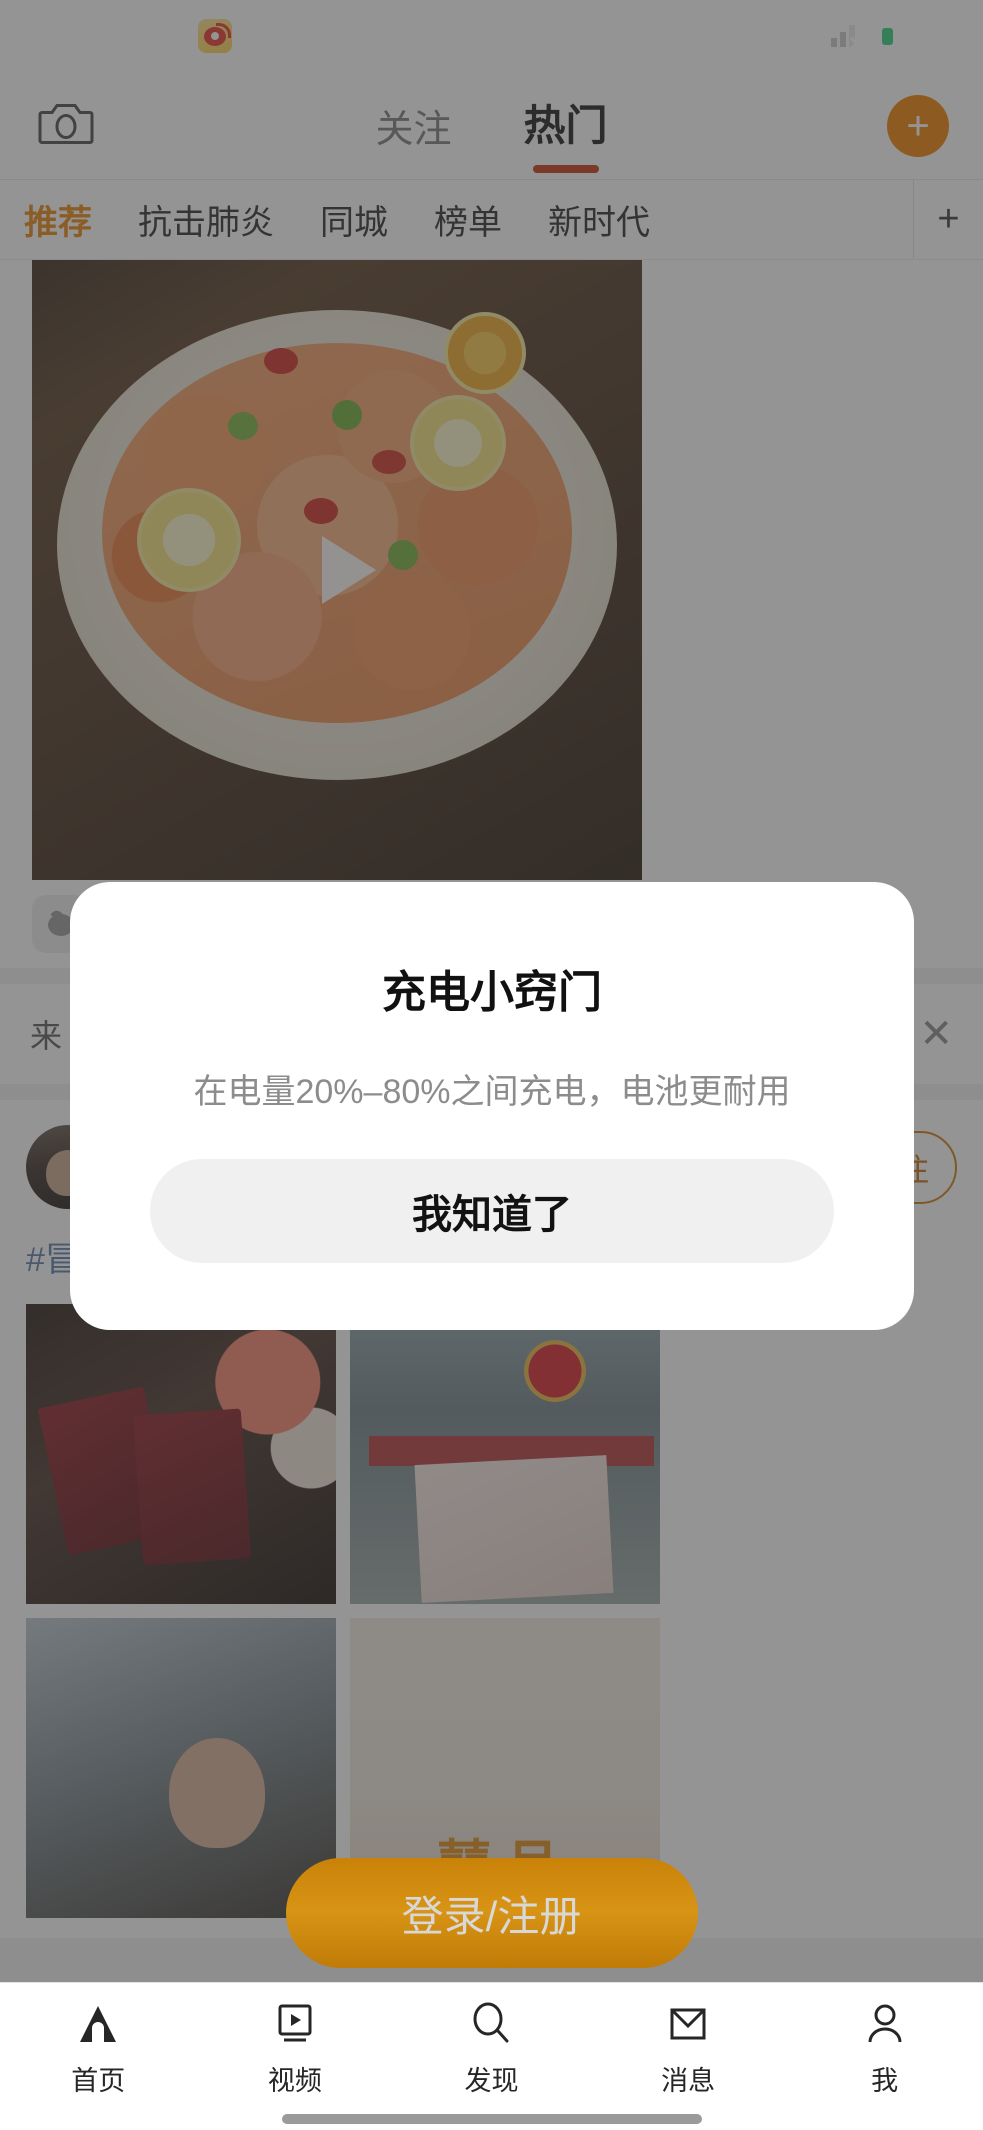 This screenshot has width=983, height=2130. I want to click on bottom-nav-item-home: 首页, so click(98, 2047).